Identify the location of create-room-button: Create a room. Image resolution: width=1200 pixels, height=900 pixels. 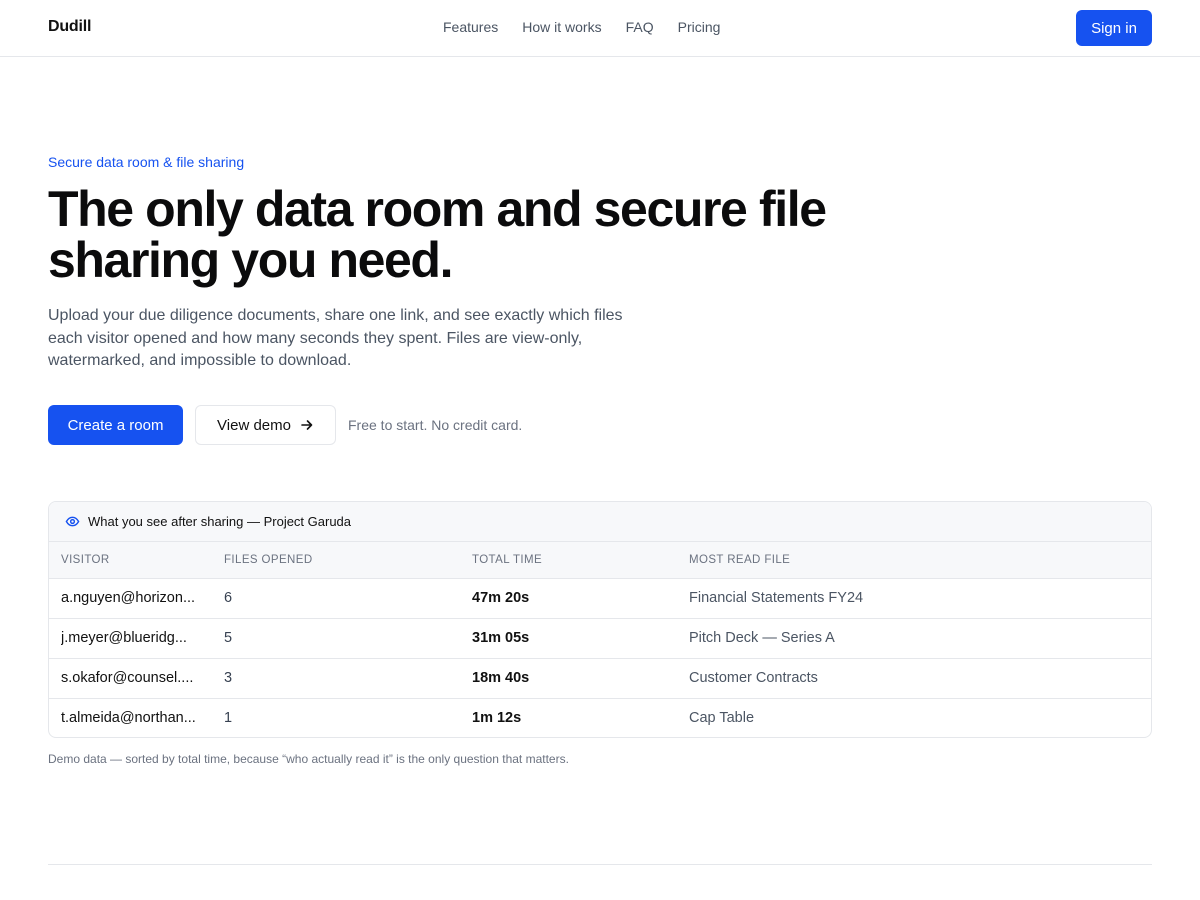
(115, 425).